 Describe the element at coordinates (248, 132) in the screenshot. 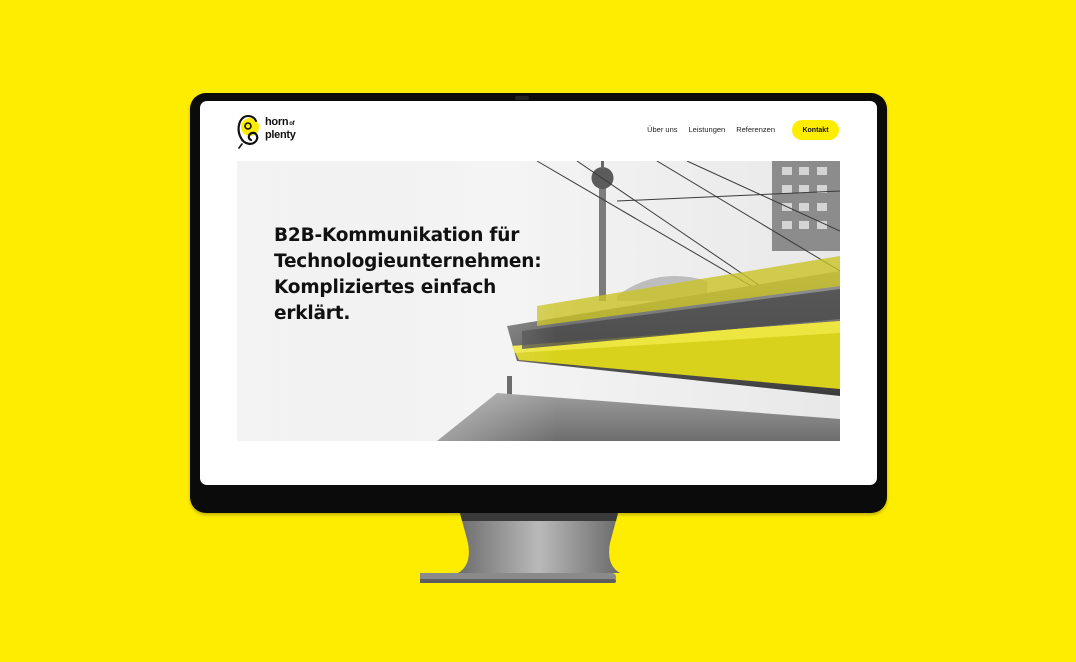

I see `horn-of-plenty-logo-icon` at that location.